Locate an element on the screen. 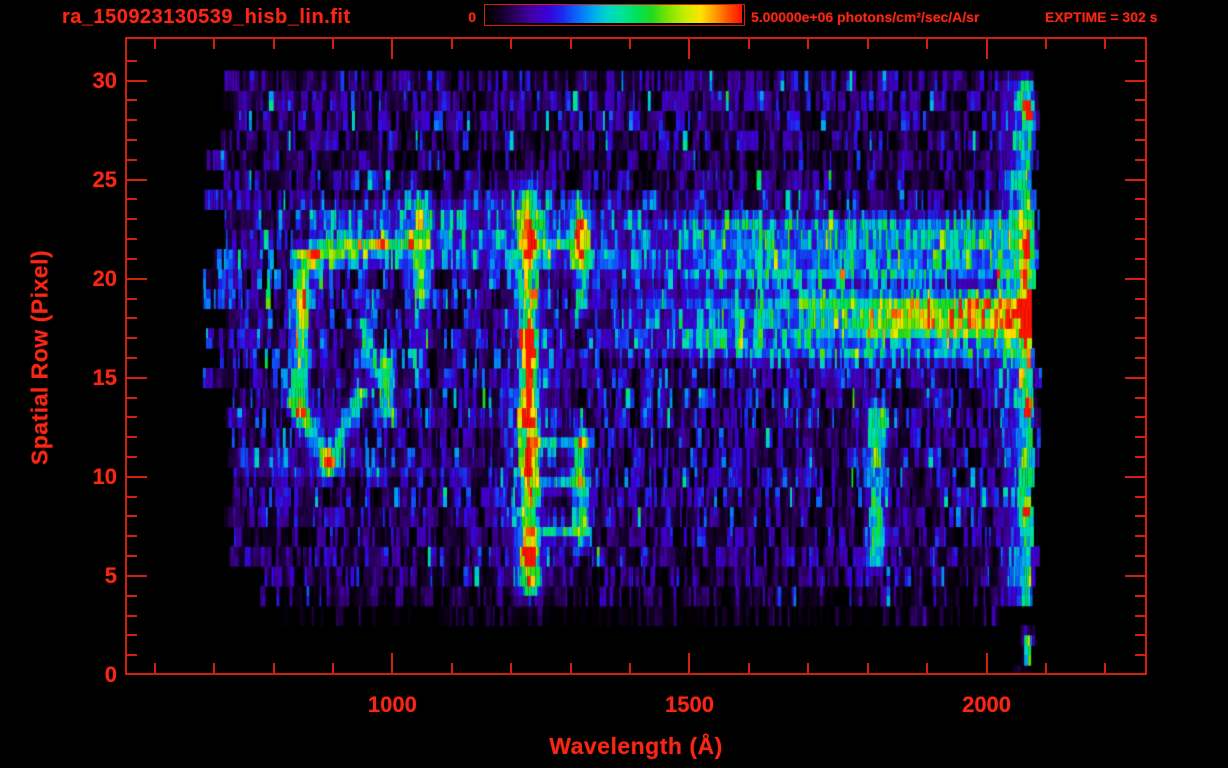 Image resolution: width=1228 pixels, height=768 pixels. y-tick-label: 5 is located at coordinates (110, 575).